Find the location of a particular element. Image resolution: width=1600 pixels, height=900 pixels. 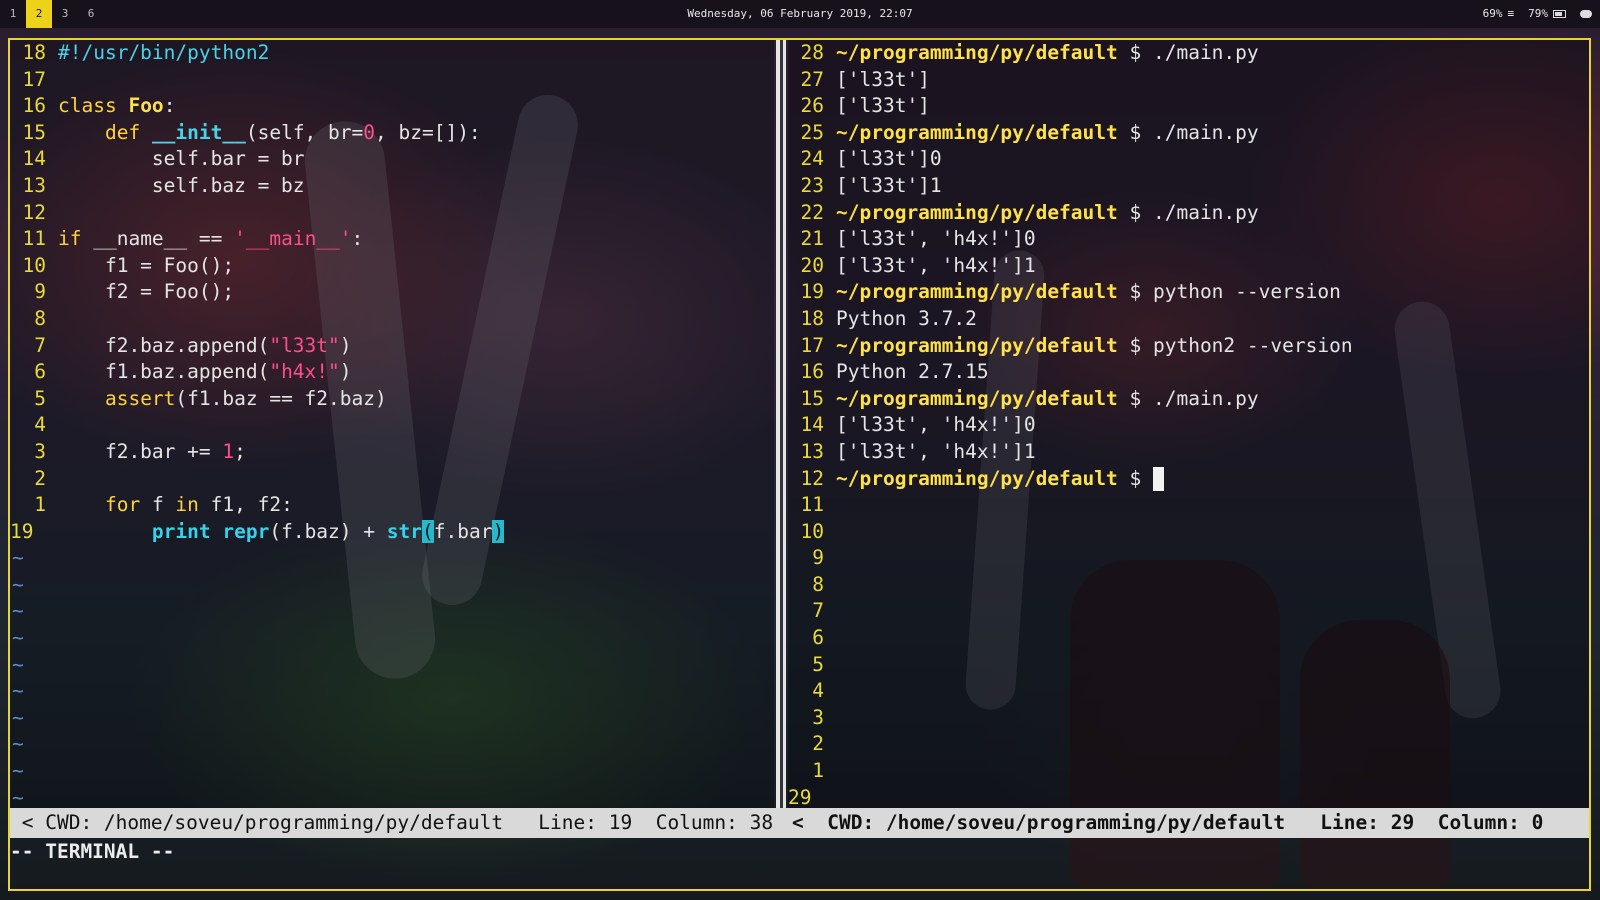

line-number: 8 is located at coordinates (40, 318).